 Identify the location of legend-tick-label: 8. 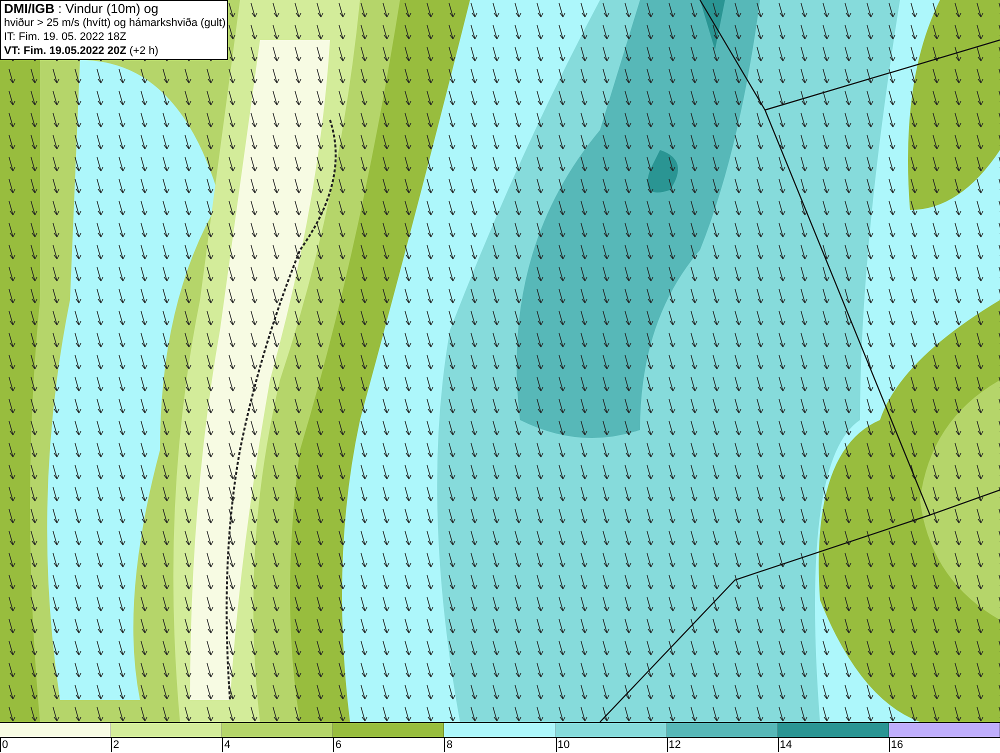
(448, 745).